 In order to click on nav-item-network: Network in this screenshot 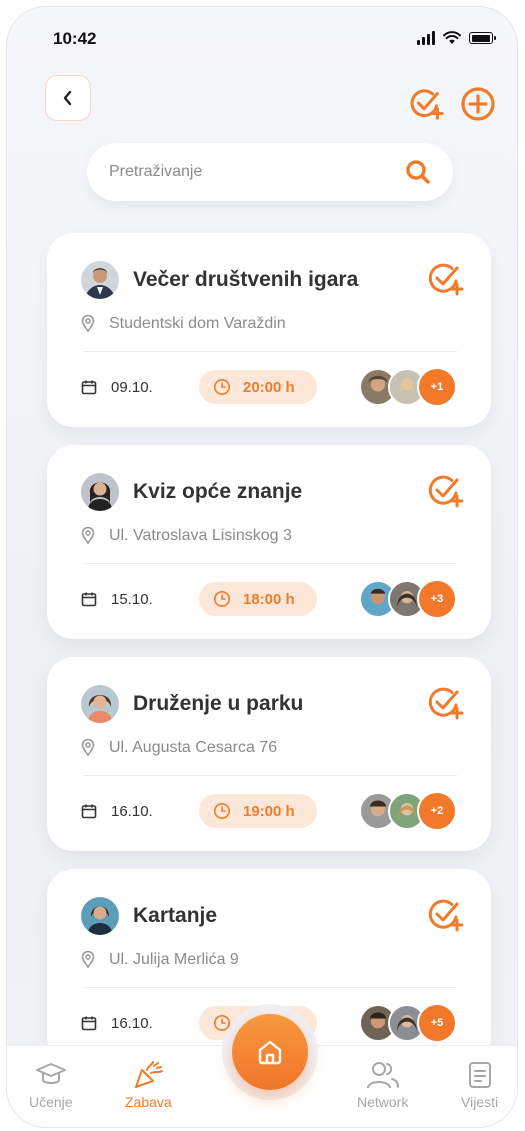, I will do `click(382, 1085)`.